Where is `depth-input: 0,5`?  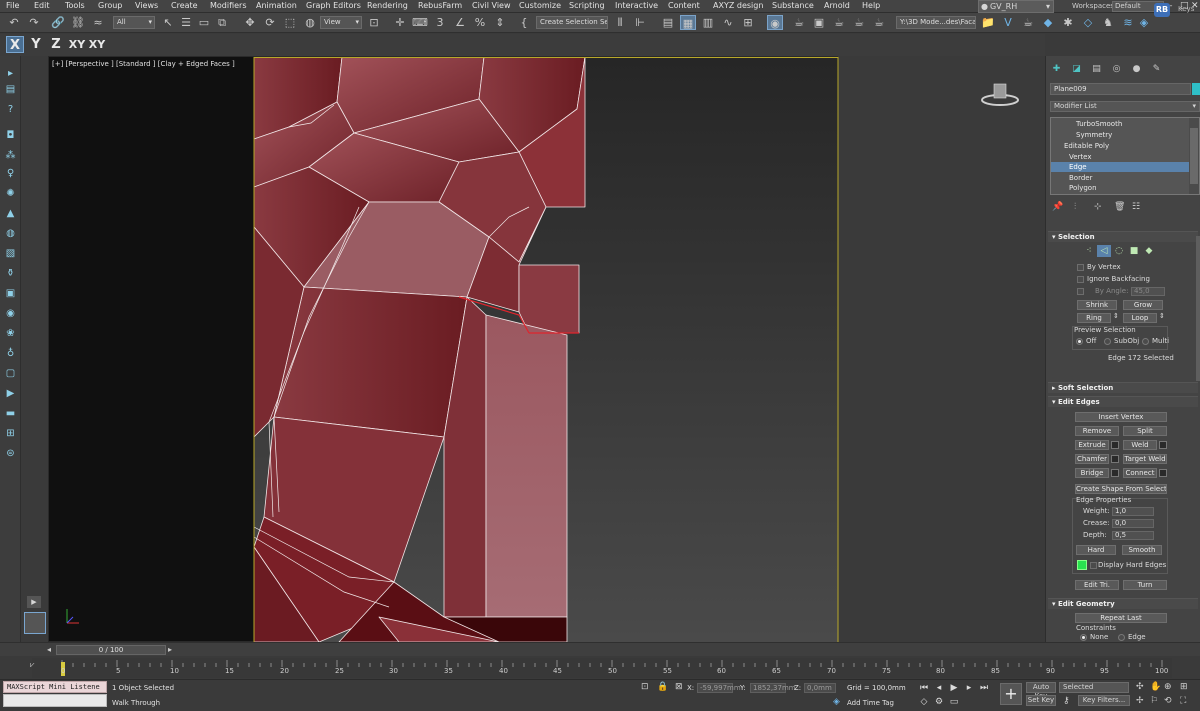 depth-input: 0,5 is located at coordinates (1133, 535).